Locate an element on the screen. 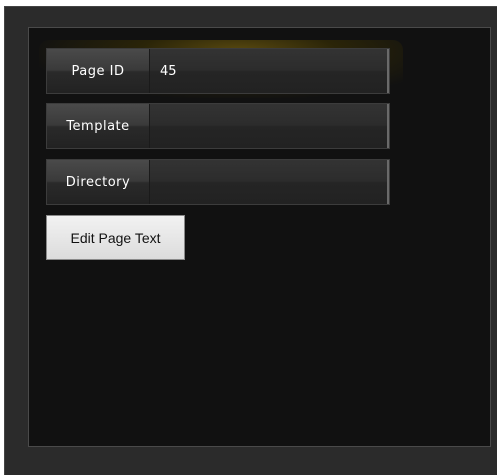  template-row: Template is located at coordinates (218, 126).